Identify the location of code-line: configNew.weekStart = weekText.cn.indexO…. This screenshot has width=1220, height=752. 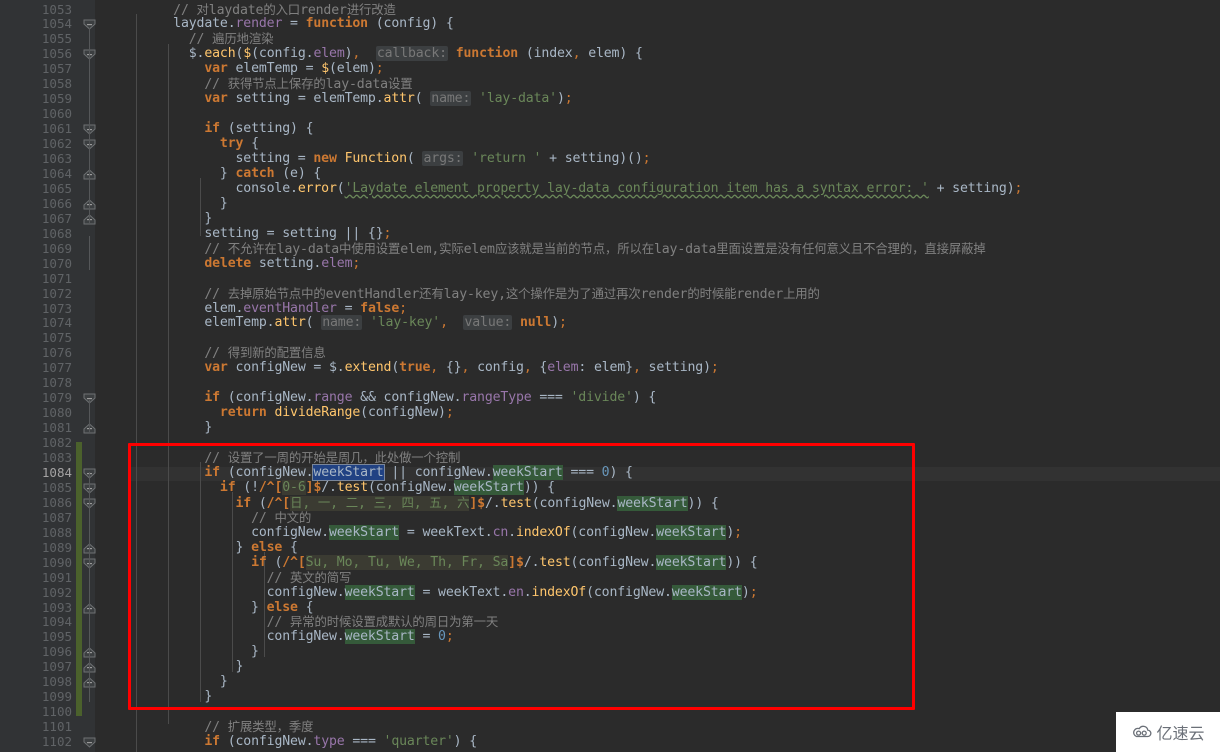
(442, 532).